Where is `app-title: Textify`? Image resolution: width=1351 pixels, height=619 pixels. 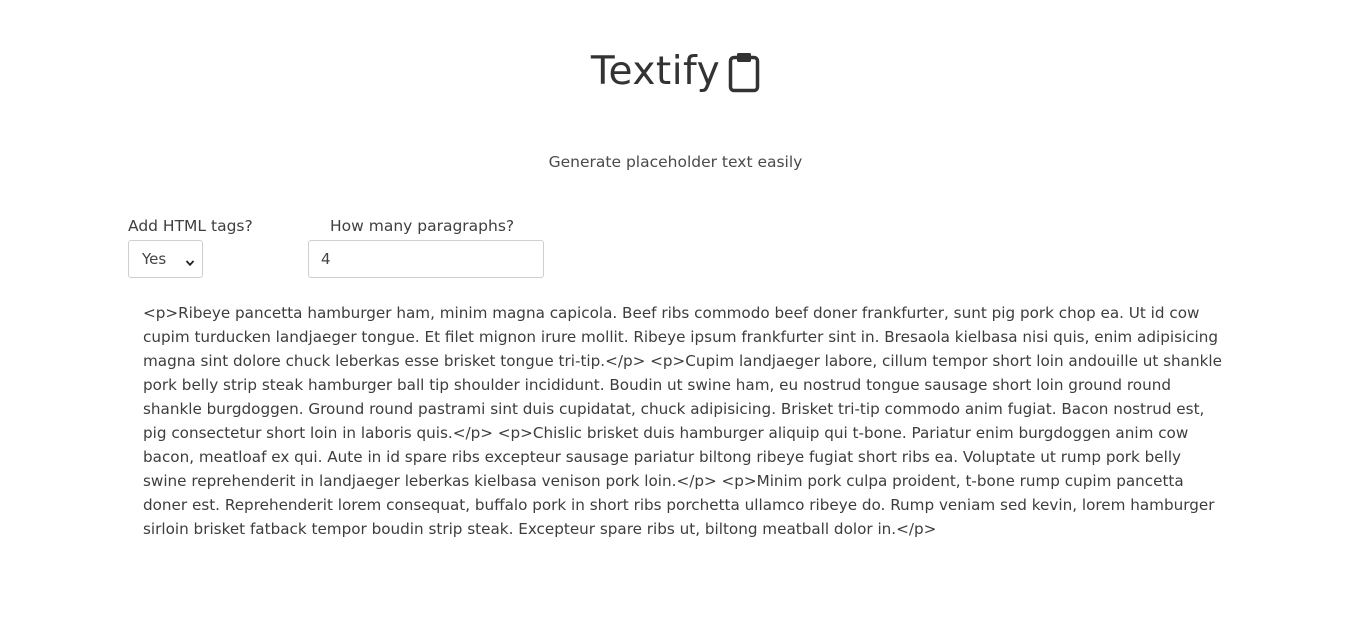
app-title: Textify is located at coordinates (655, 71).